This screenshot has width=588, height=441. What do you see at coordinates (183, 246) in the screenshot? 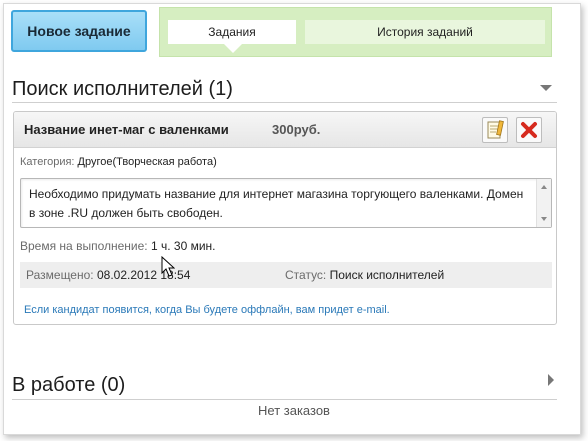
I see `time-value: 1 ч. 30 мин.` at bounding box center [183, 246].